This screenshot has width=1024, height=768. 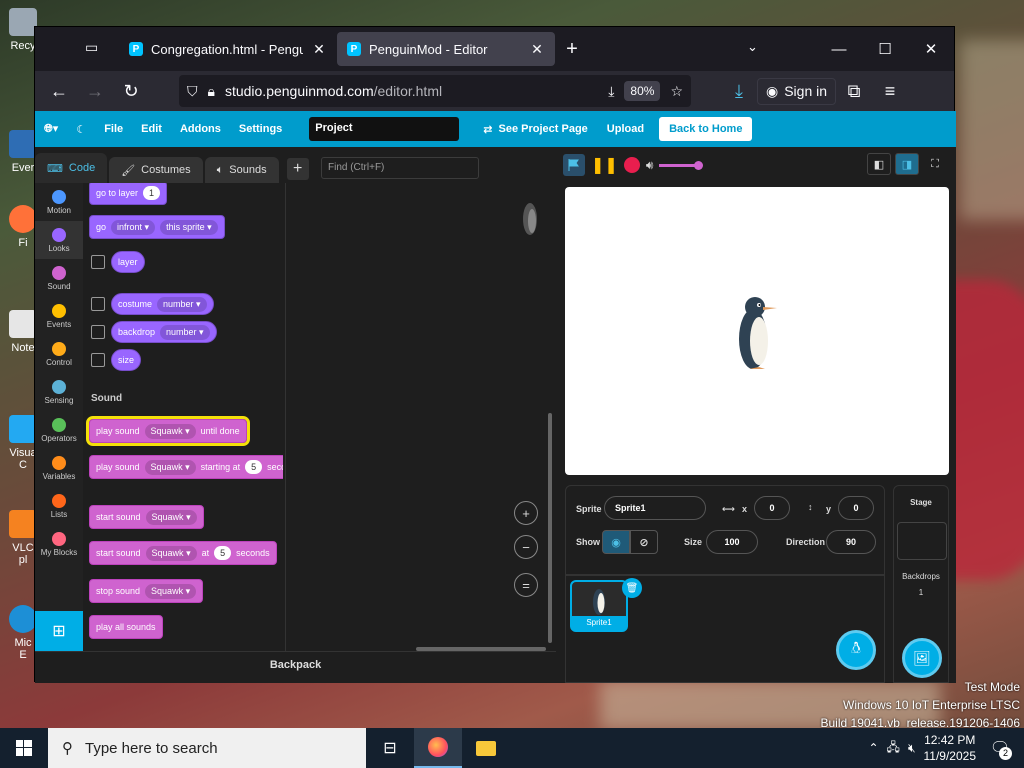 I want to click on stage-canvas, so click(x=757, y=331).